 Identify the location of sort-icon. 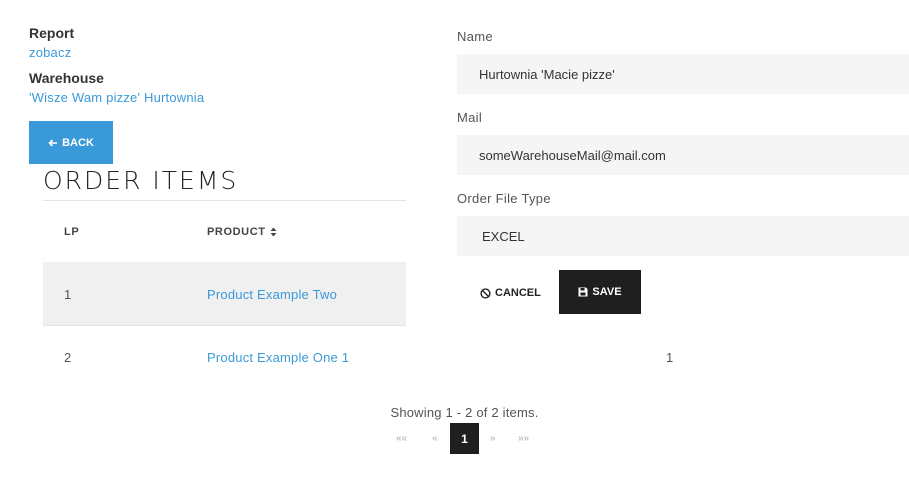
(273, 232).